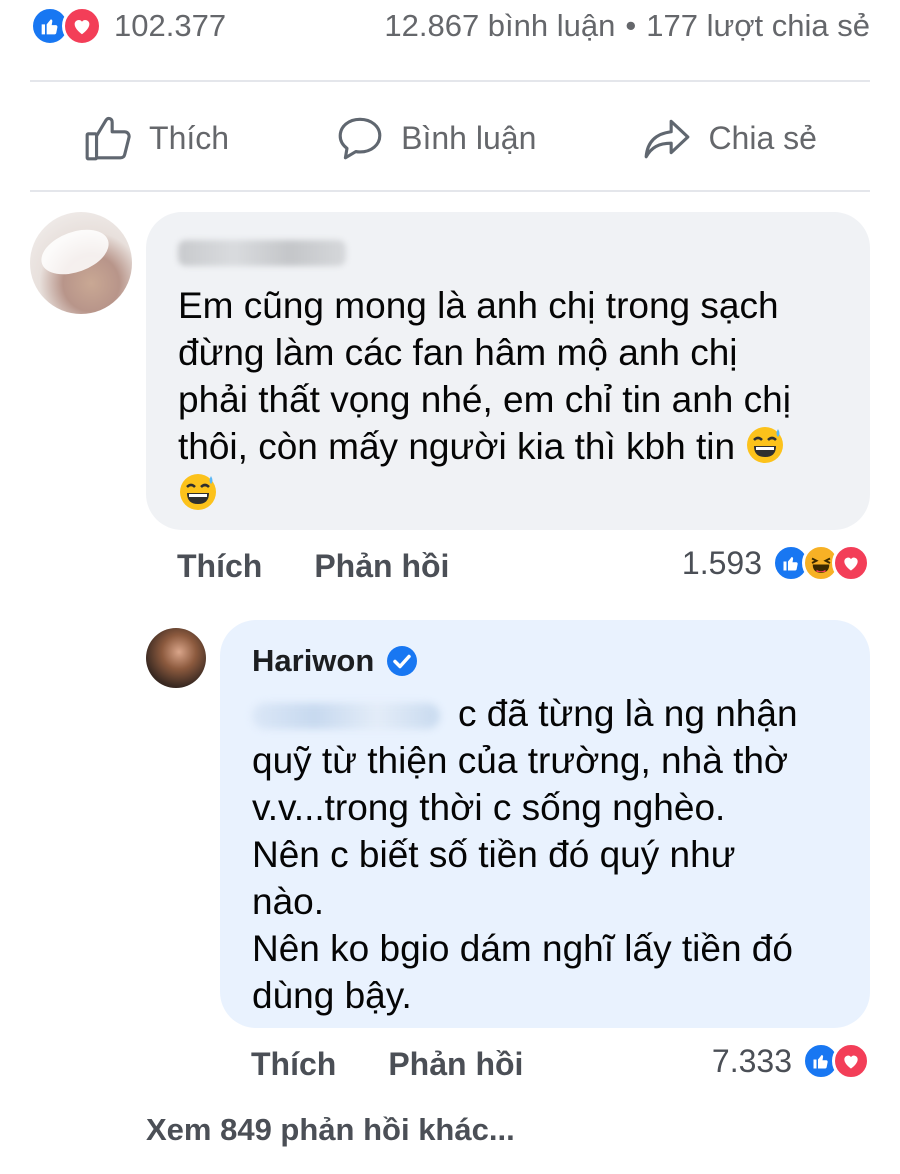 This screenshot has height=1174, width=900. What do you see at coordinates (189, 137) in the screenshot?
I see `like-button-label: Thích` at bounding box center [189, 137].